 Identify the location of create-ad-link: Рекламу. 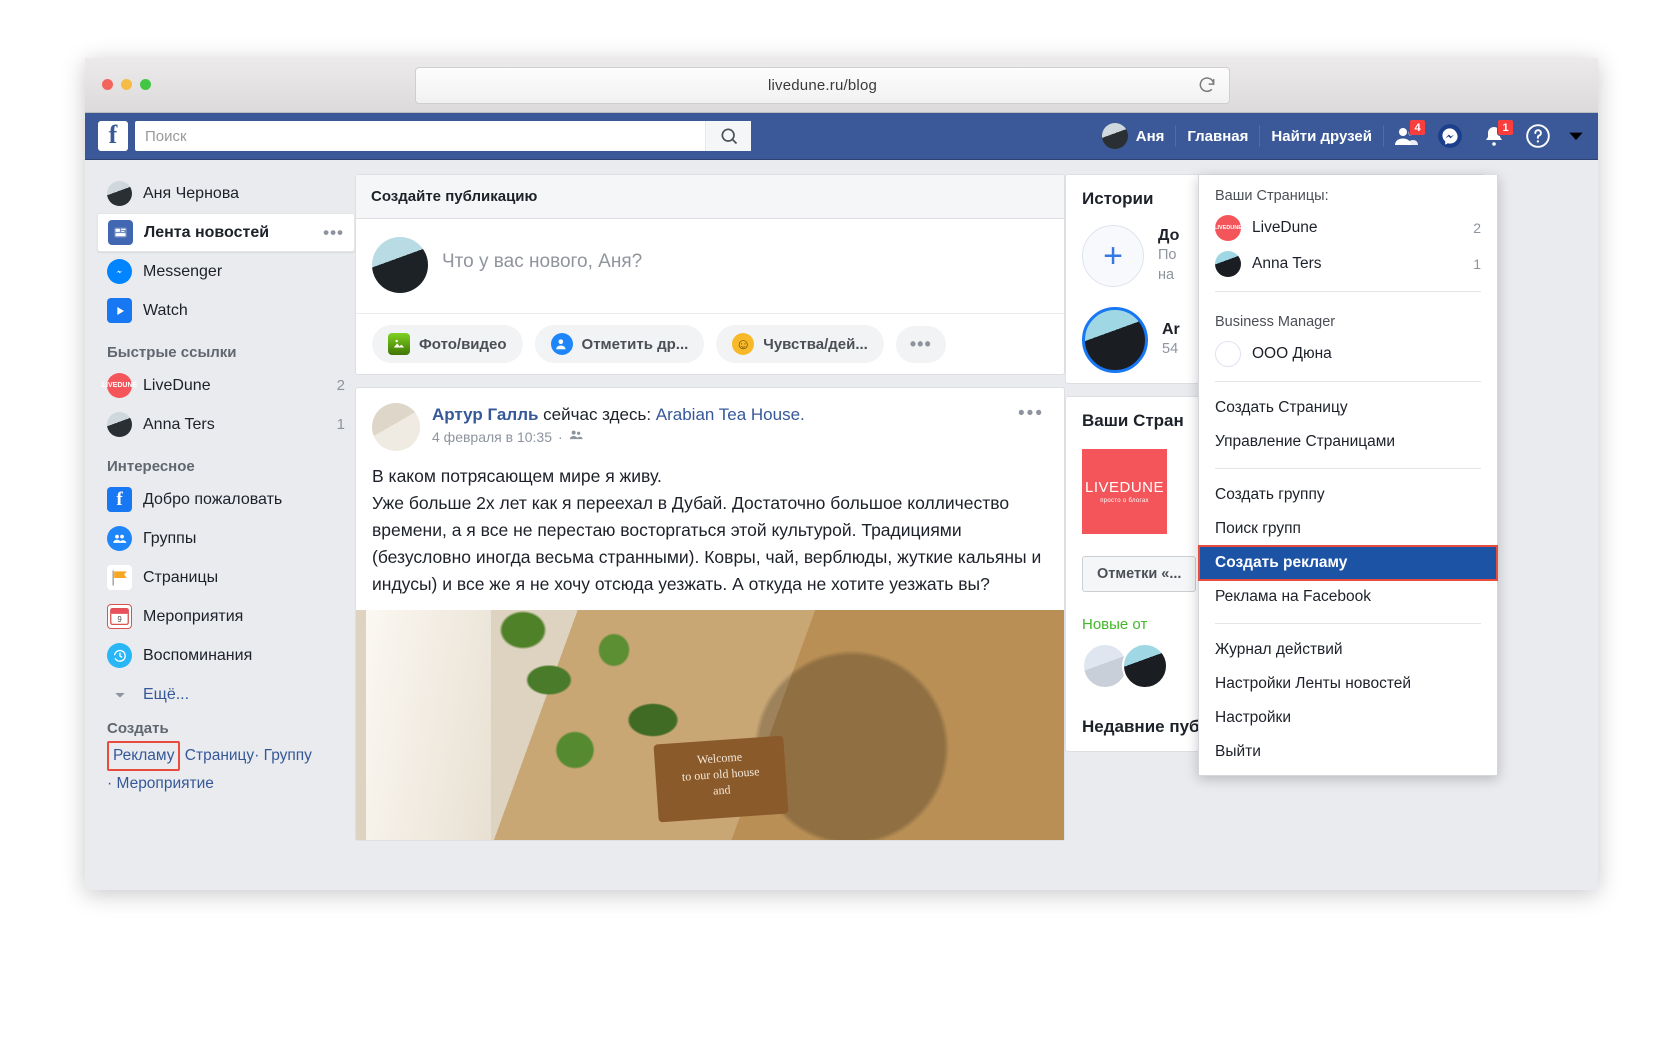
(144, 756).